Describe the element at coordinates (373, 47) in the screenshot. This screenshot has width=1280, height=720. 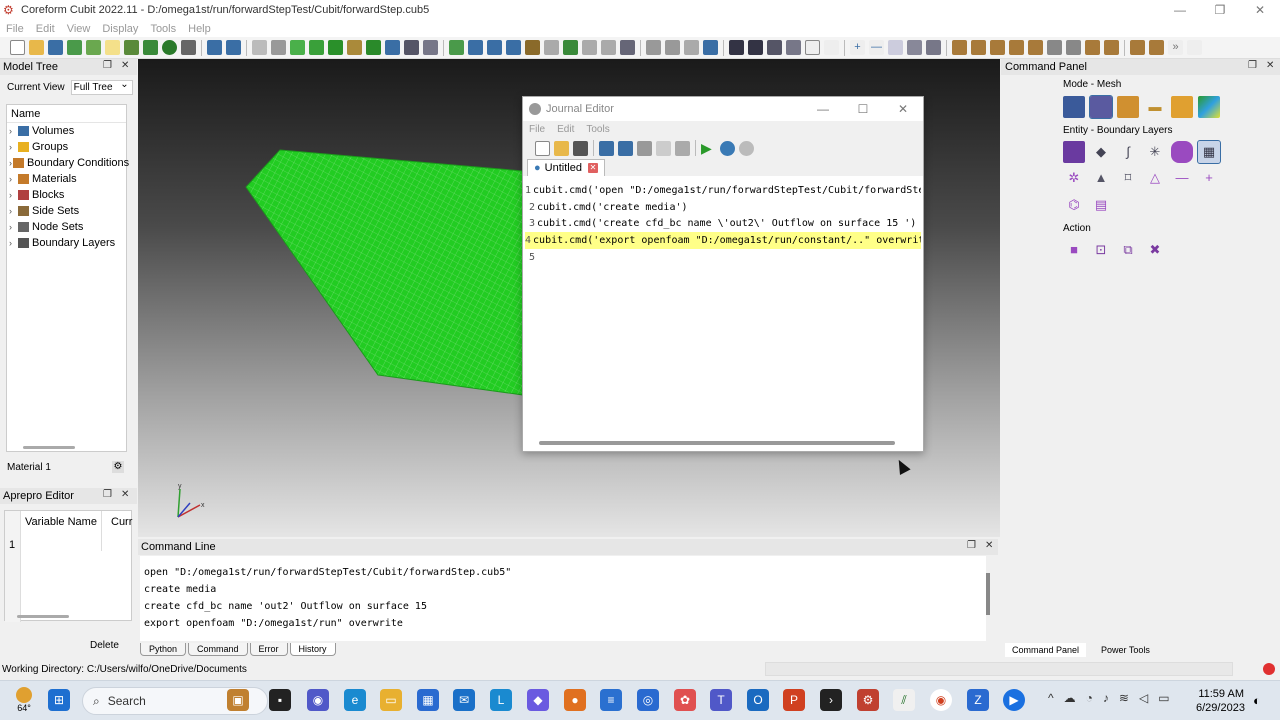
I see `volume-icon` at that location.